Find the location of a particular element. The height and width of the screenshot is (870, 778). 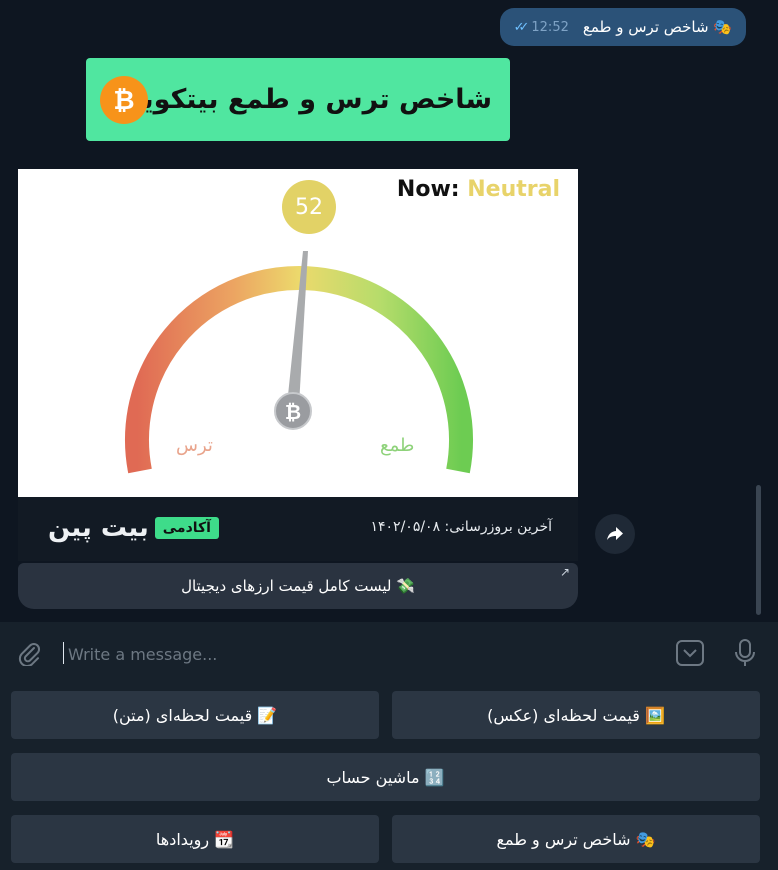

chat-scrollbar is located at coordinates (758, 550).